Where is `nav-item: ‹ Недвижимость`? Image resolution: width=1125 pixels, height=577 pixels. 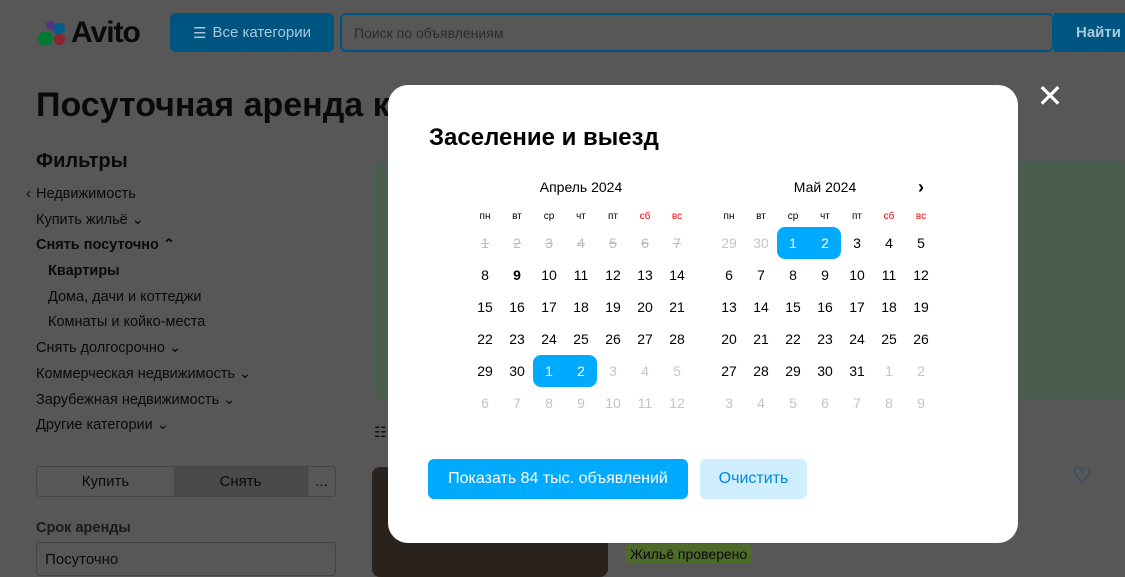 nav-item: ‹ Недвижимость is located at coordinates (138, 198).